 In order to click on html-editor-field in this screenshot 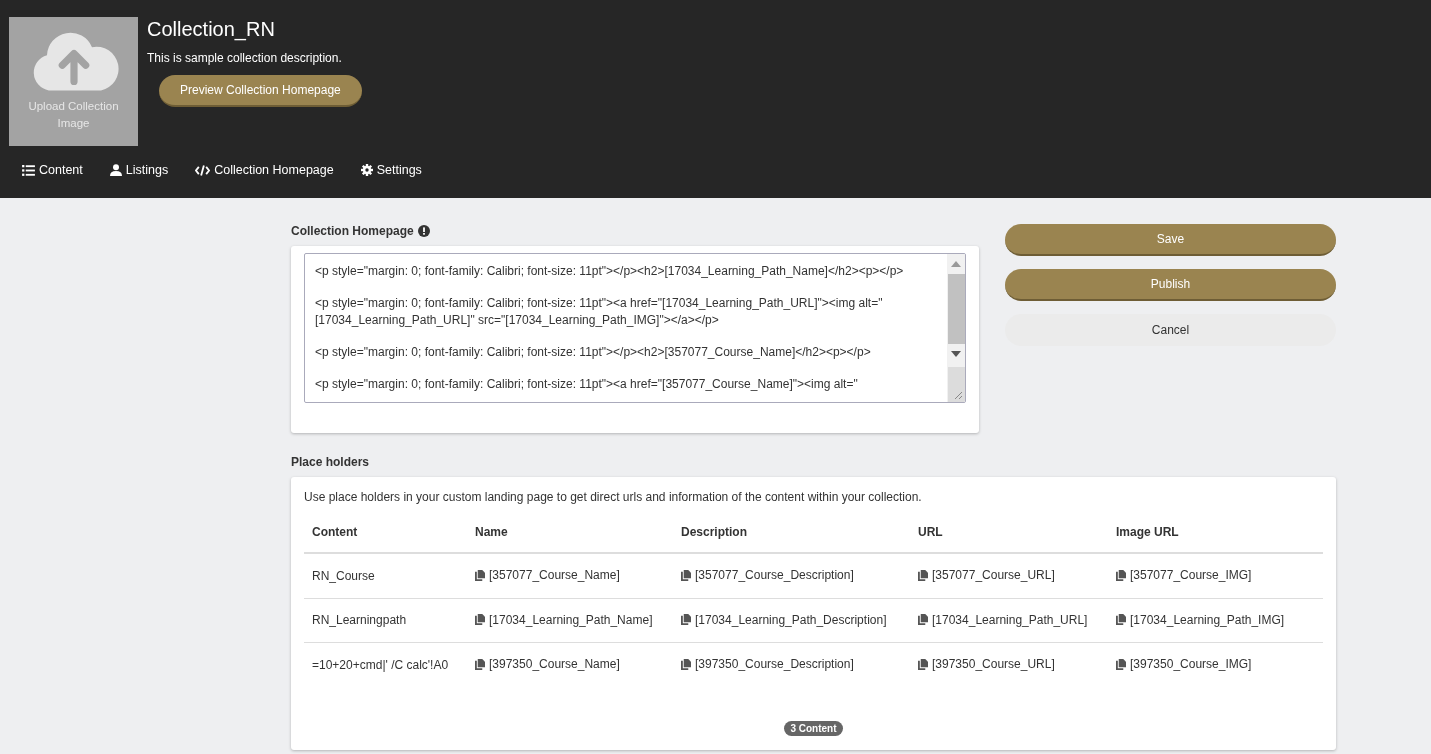, I will do `click(635, 328)`.